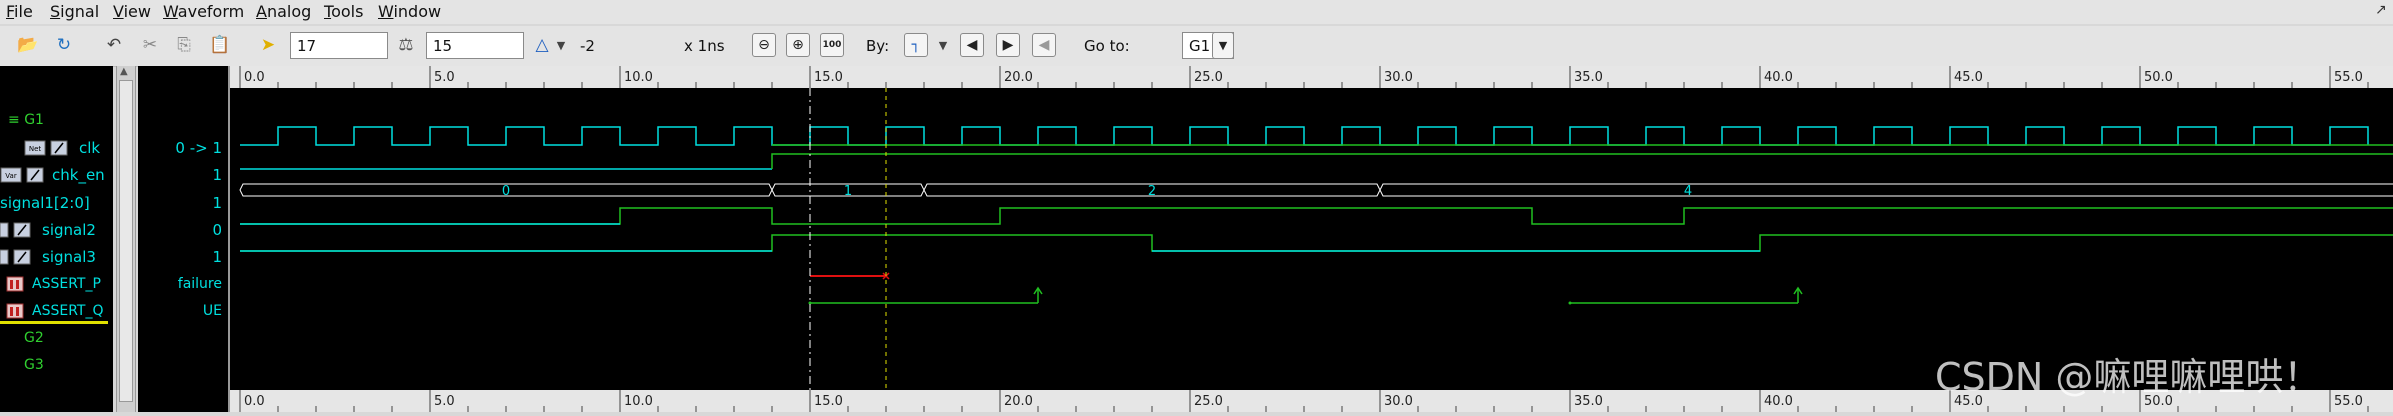 Image resolution: width=2393 pixels, height=416 pixels. I want to click on name-panel-scrollbar: ▲, so click(126, 239).